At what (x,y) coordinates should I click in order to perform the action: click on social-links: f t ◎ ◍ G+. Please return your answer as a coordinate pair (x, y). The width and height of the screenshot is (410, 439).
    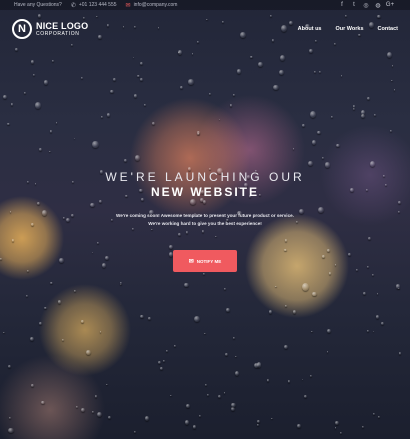
    Looking at the image, I should click on (366, 5).